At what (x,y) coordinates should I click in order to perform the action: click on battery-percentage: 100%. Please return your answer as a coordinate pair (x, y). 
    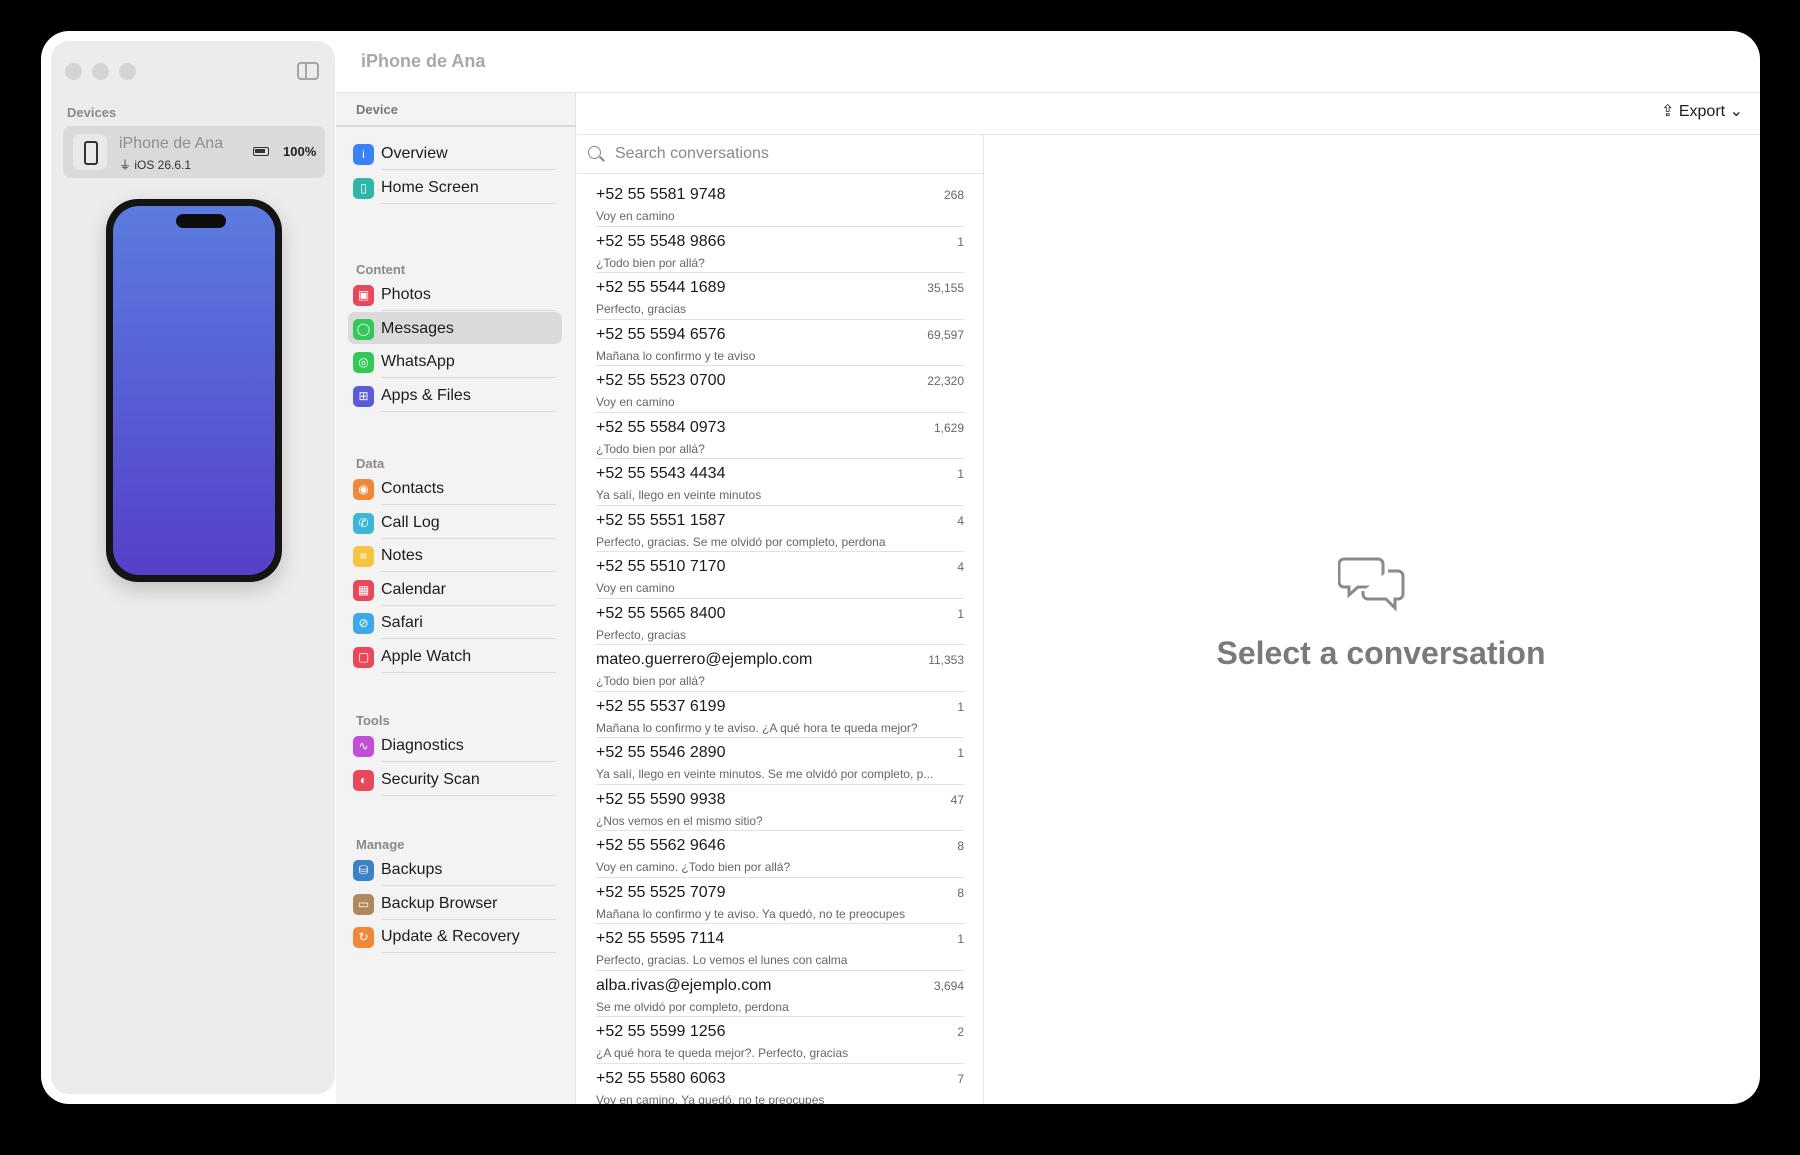
    Looking at the image, I should click on (300, 151).